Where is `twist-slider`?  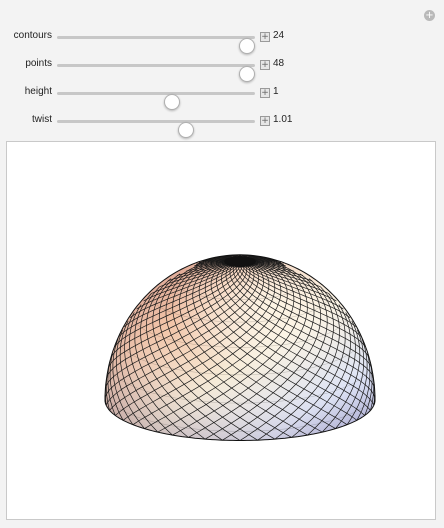
twist-slider is located at coordinates (156, 129).